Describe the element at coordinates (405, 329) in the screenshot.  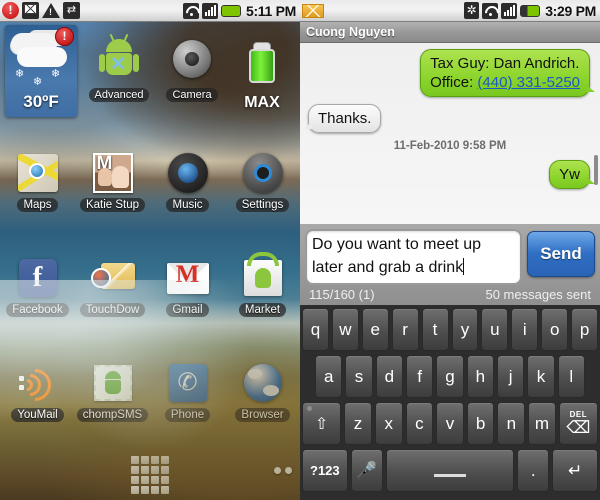
I see `key-r: r` at that location.